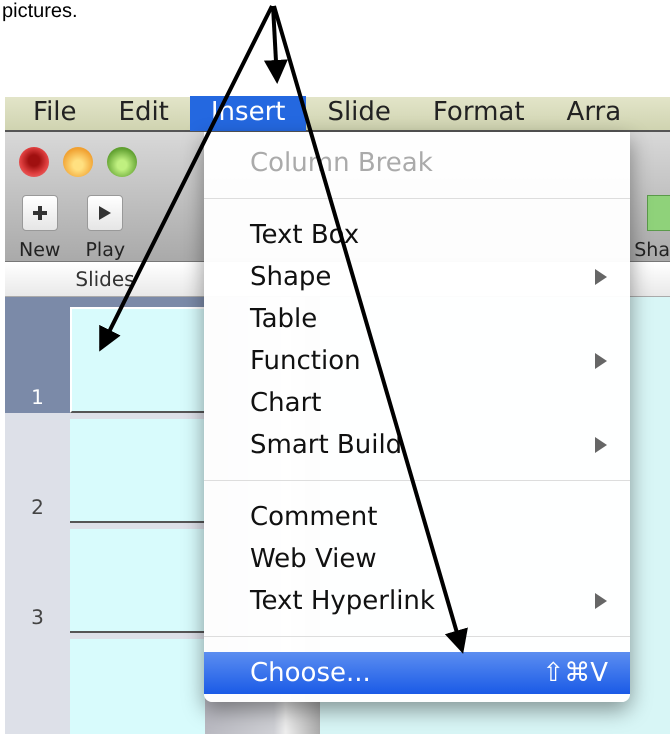 This screenshot has width=670, height=734. What do you see at coordinates (305, 361) in the screenshot?
I see `menu-item-label: Function` at bounding box center [305, 361].